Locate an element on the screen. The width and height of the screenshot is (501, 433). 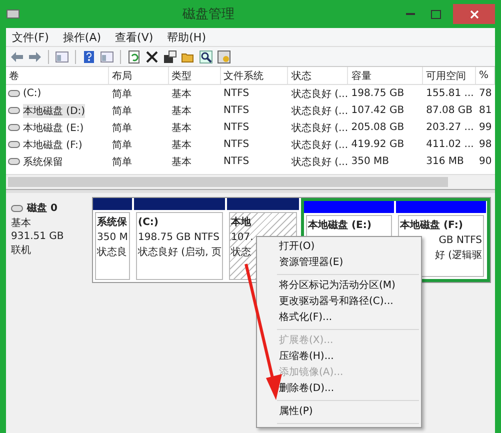
table-cell-text: 350 MB is located at coordinates (370, 161).